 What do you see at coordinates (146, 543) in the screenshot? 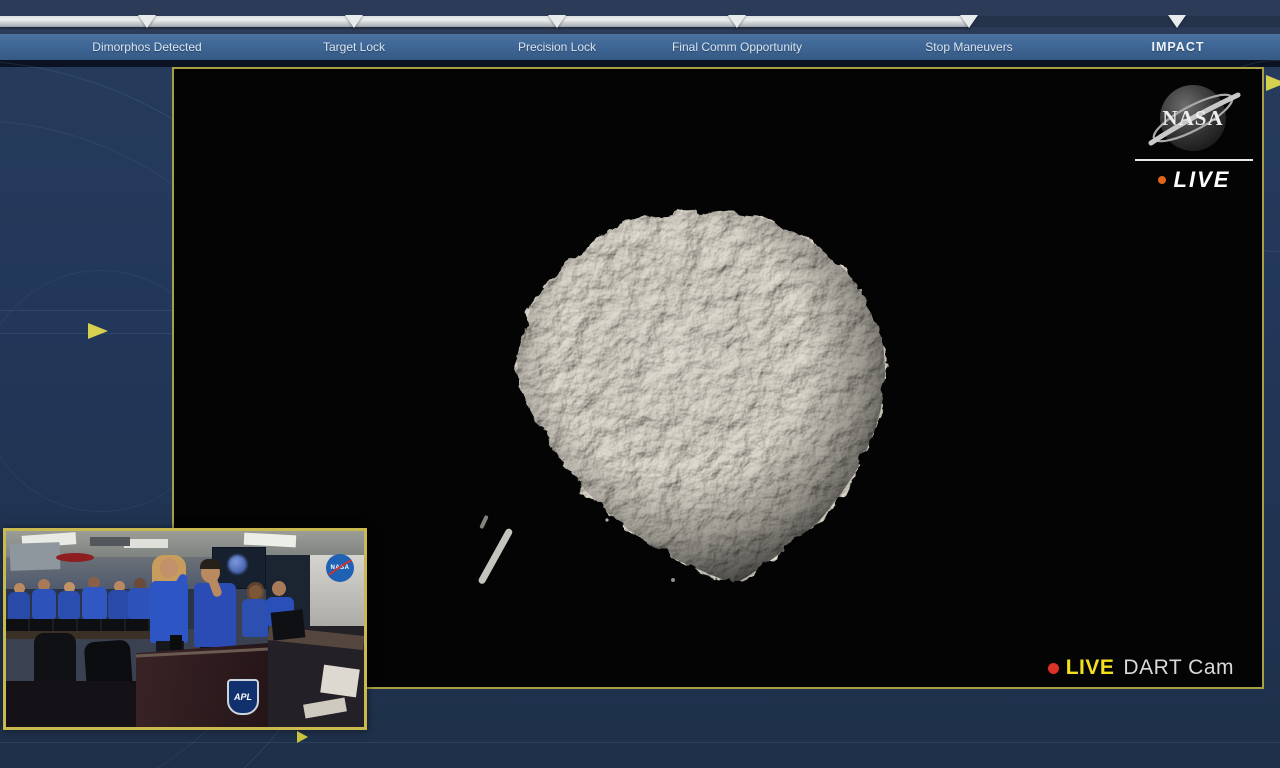
I see `pip-ceiling-light` at bounding box center [146, 543].